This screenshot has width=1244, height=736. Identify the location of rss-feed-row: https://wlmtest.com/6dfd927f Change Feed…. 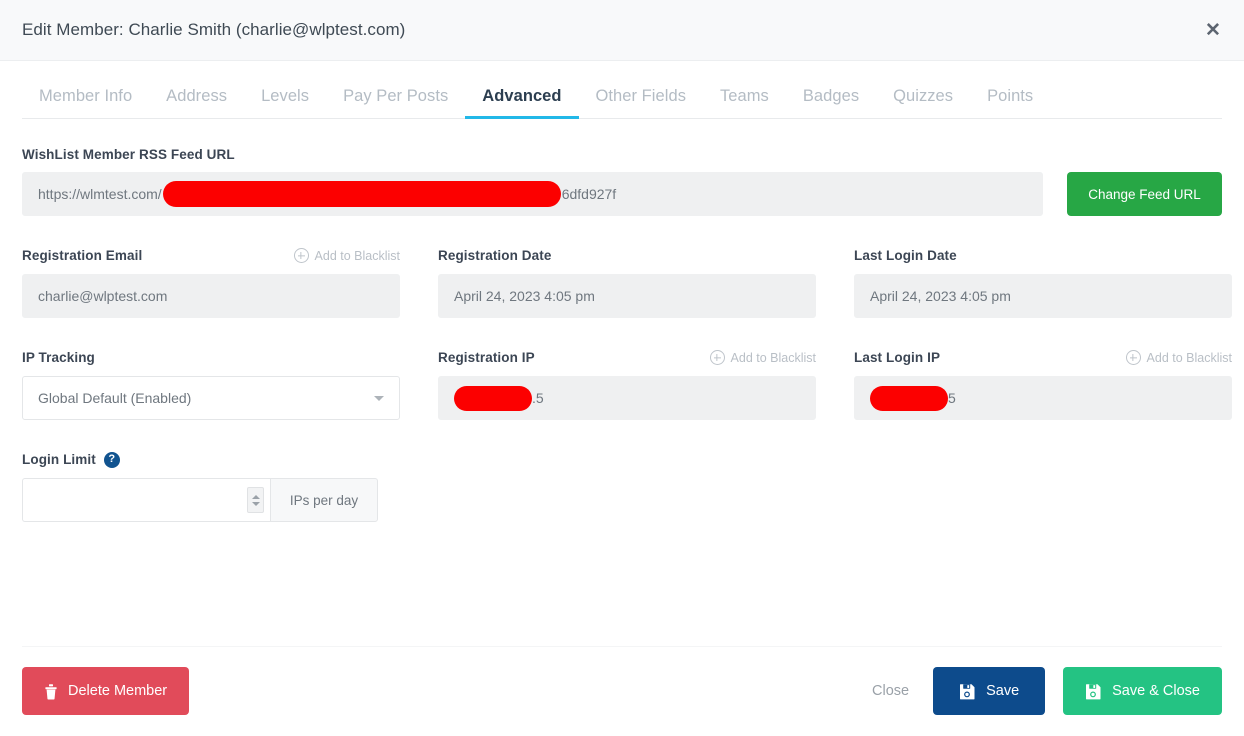
(622, 194).